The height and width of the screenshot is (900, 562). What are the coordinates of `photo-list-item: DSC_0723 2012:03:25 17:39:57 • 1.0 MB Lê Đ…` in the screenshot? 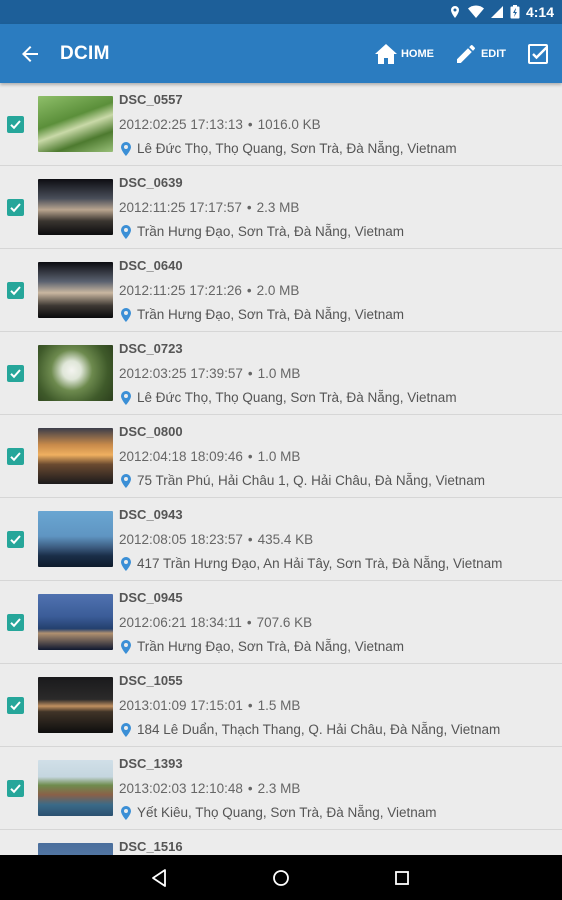 It's located at (281, 373).